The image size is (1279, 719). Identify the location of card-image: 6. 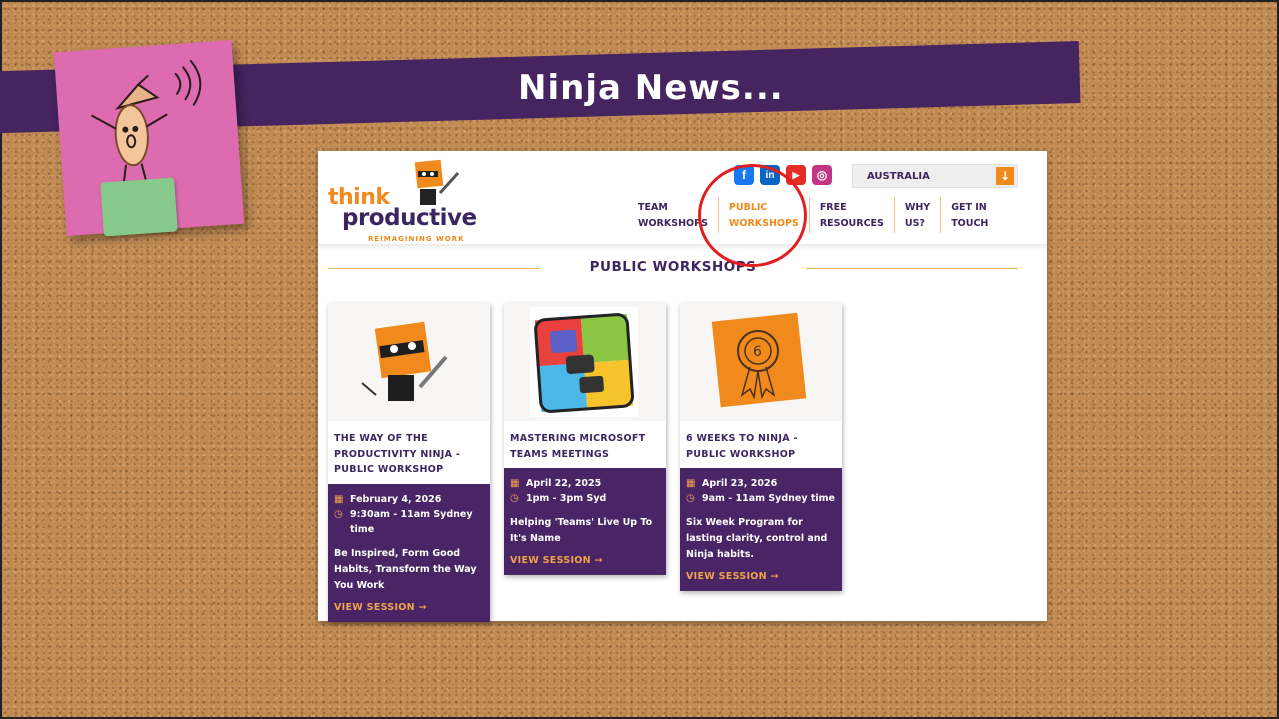
(761, 362).